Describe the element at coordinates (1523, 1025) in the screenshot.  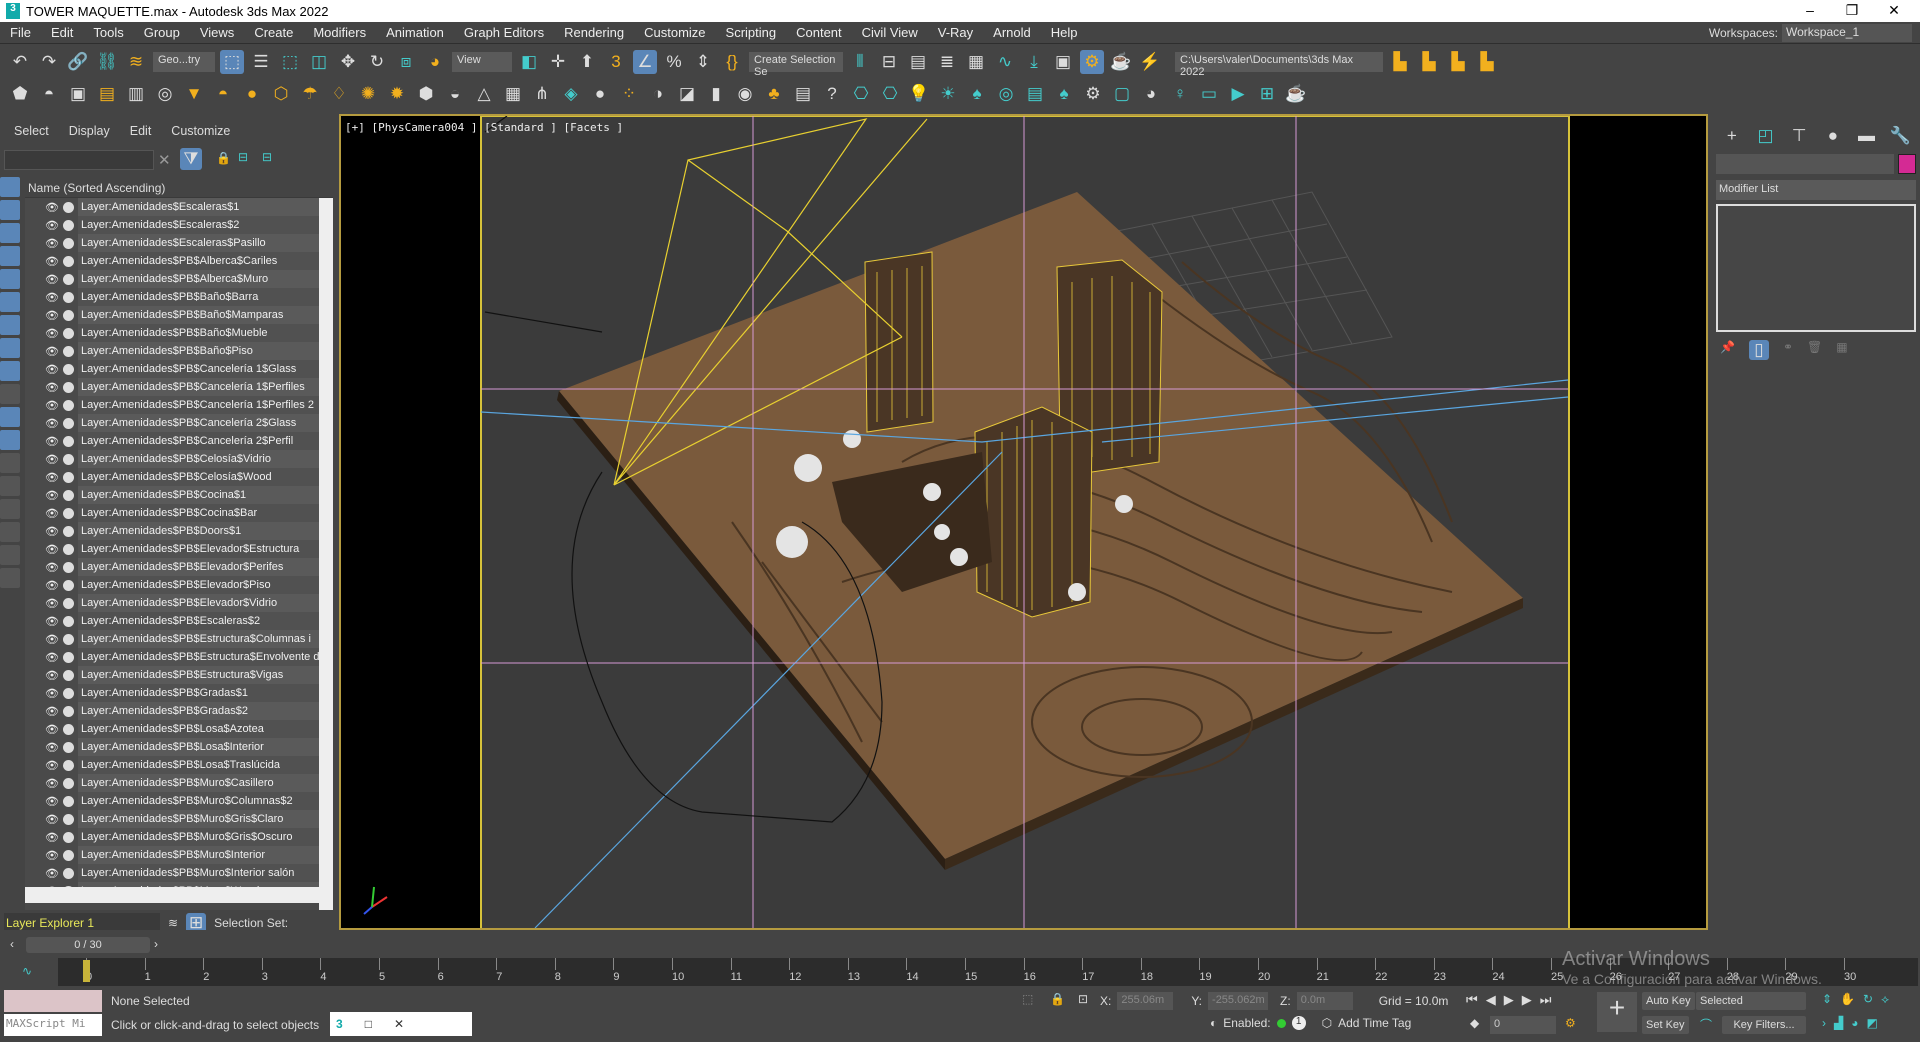
I see `current-frame-field: 0` at that location.